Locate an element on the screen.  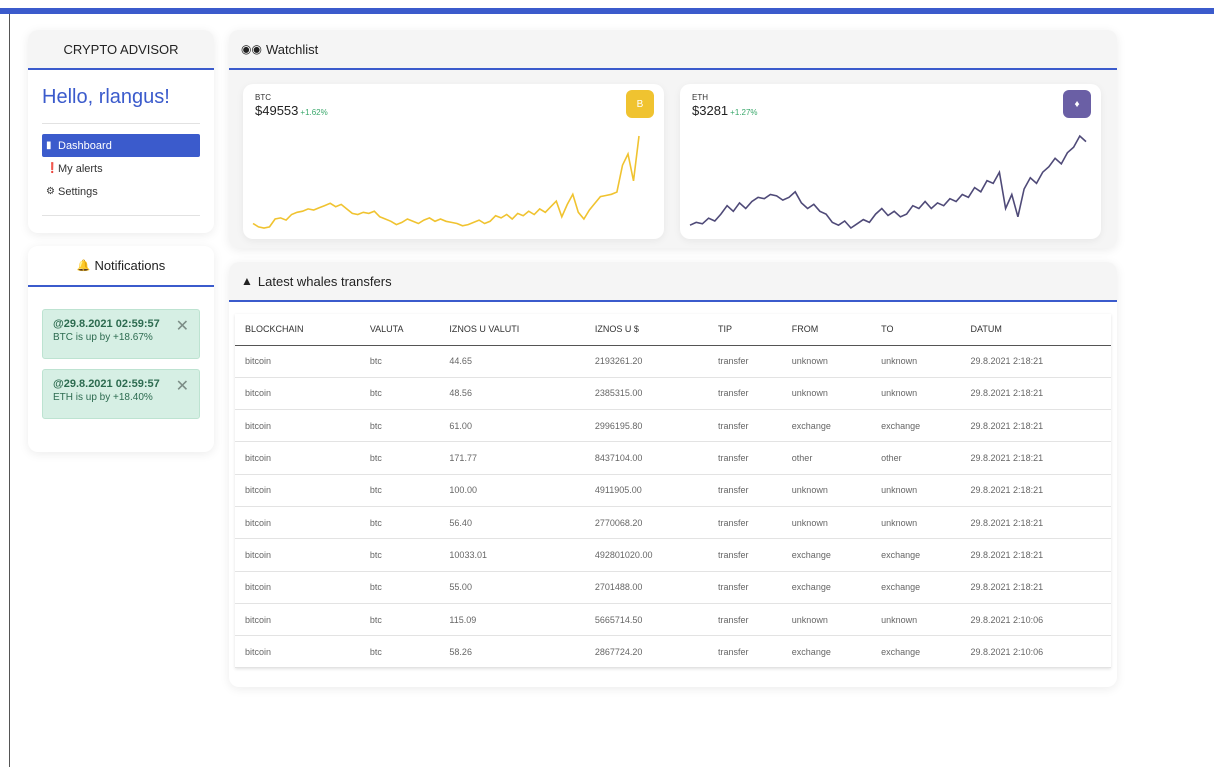
table-cell: 492801020.00 is located at coordinates (646, 555).